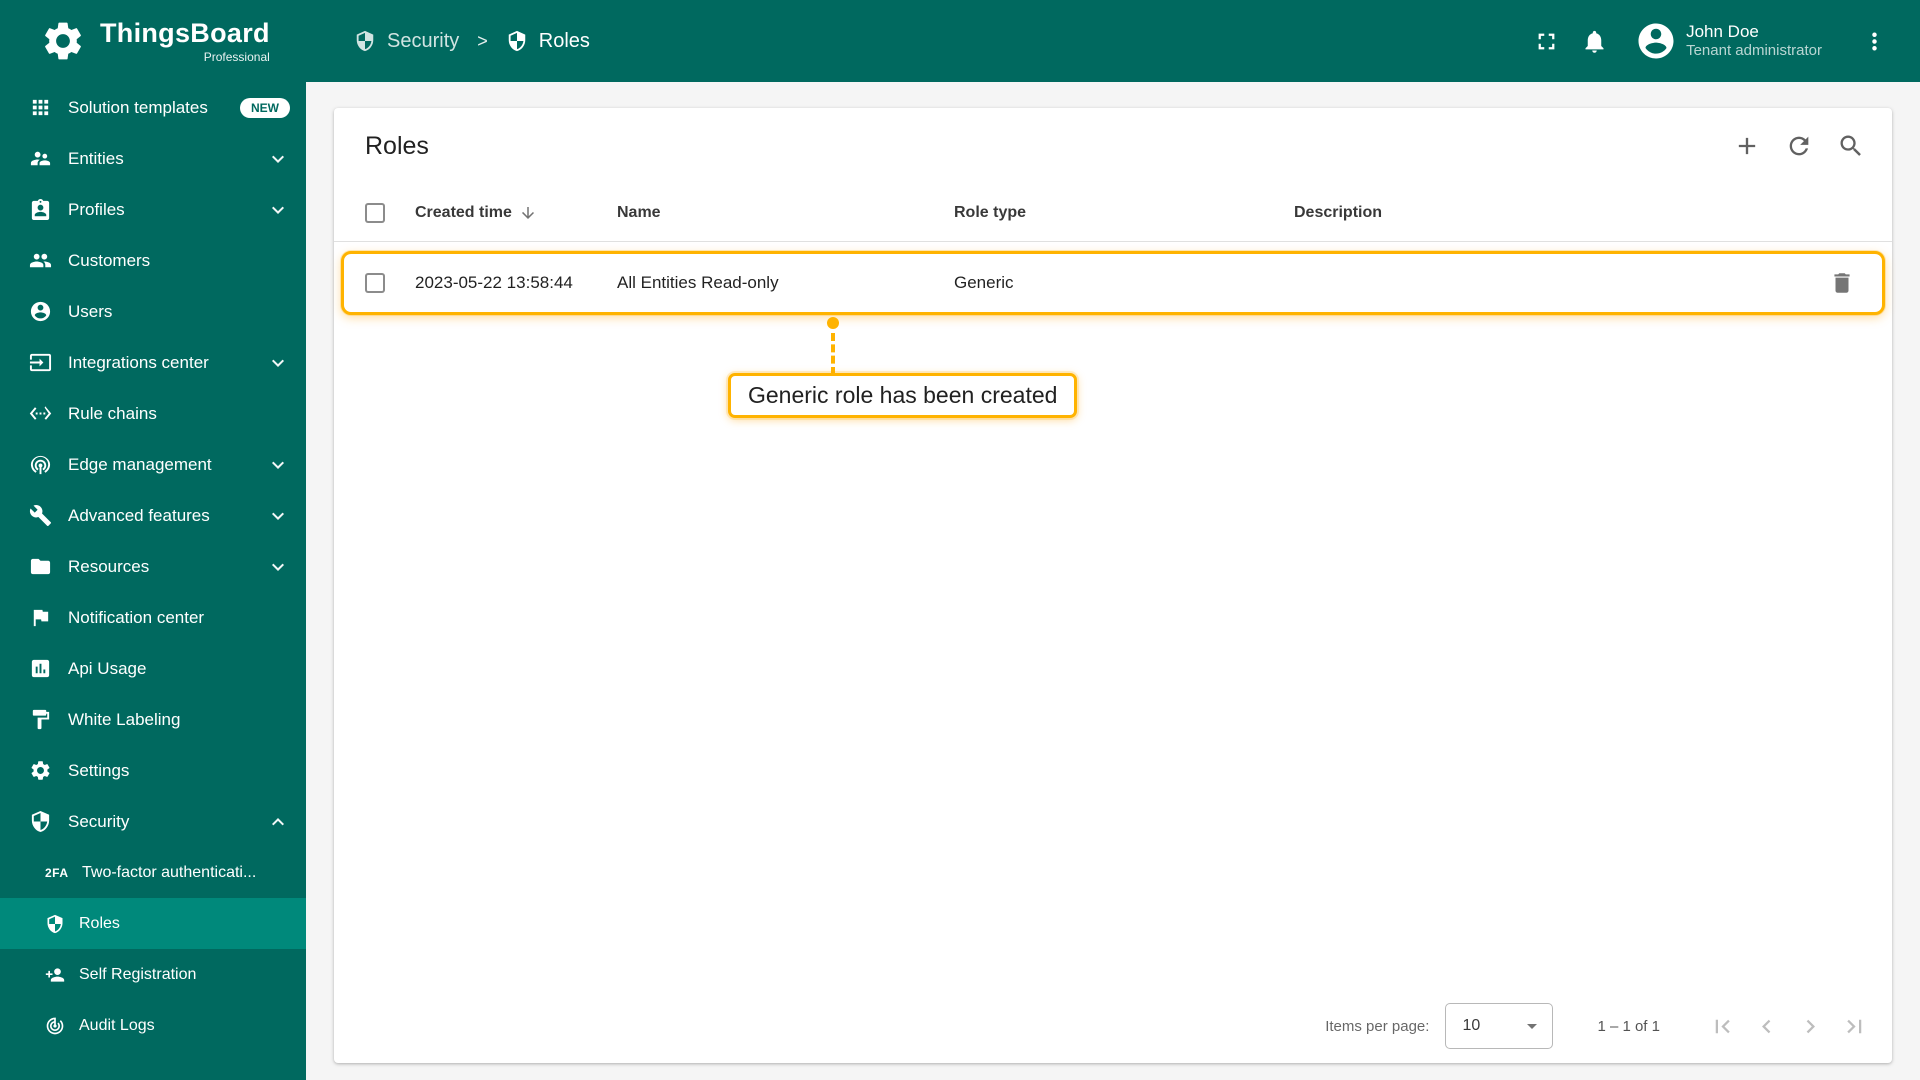 This screenshot has width=1920, height=1080. I want to click on sidebar-item-profiles: Profiles, so click(153, 209).